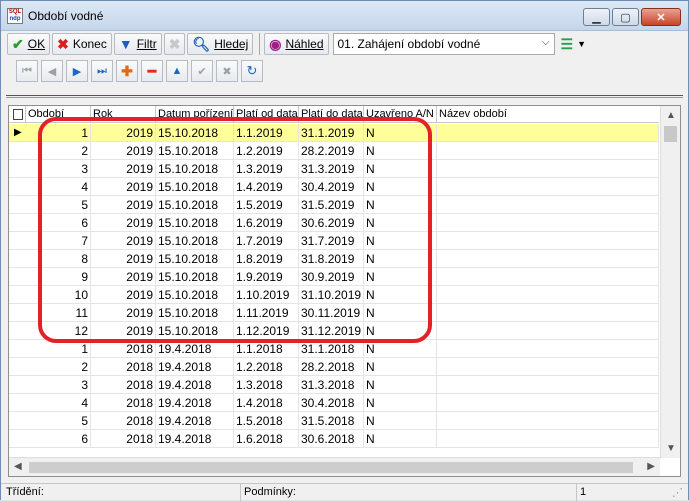  Describe the element at coordinates (331, 259) in the screenshot. I see `cell-plati-do: 31.8.2019` at that location.